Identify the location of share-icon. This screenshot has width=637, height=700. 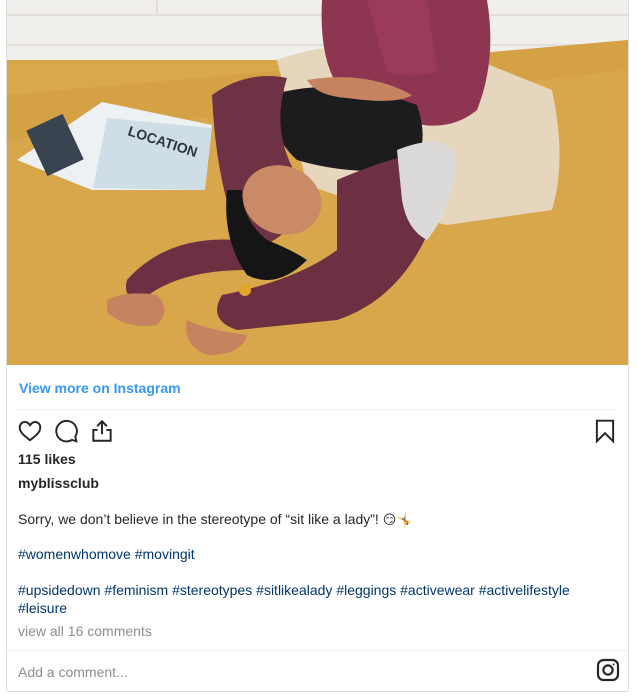
(102, 431).